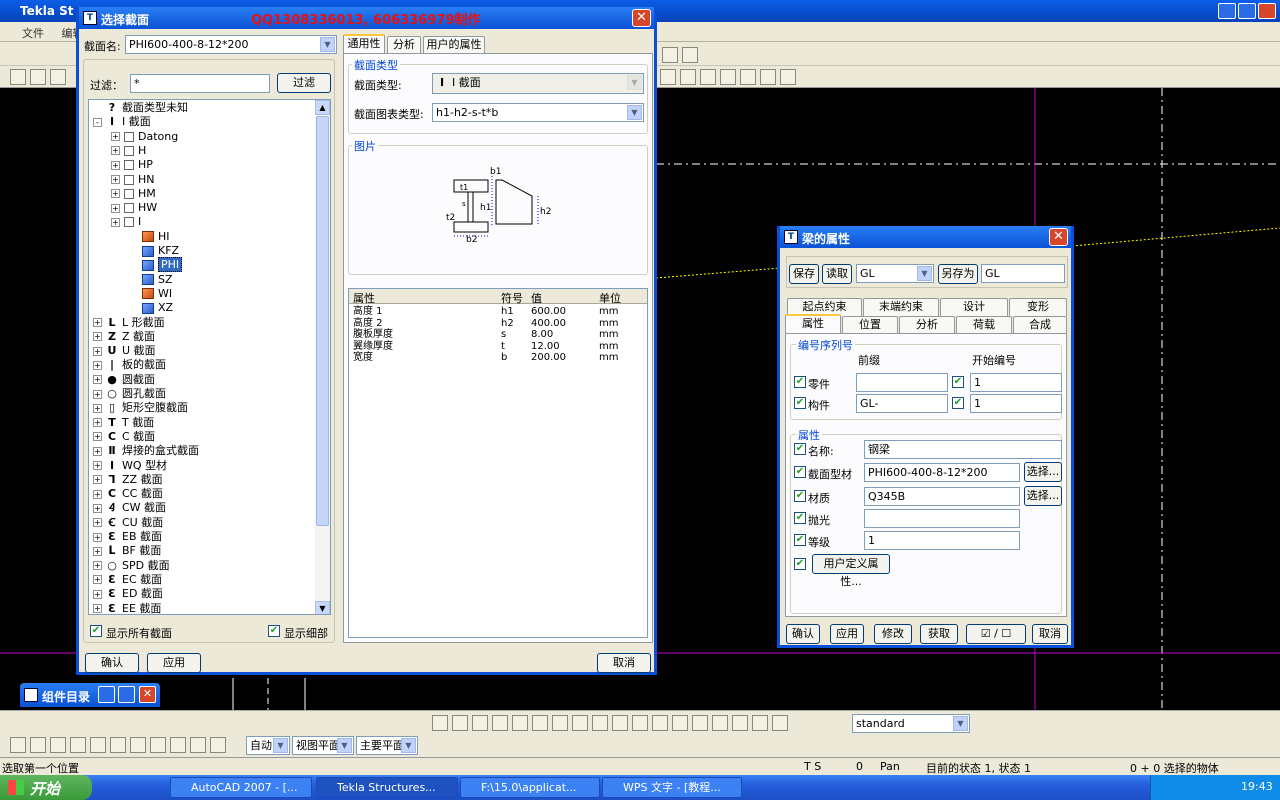 The image size is (1280, 800). I want to click on tree-item: + HW, so click(134, 208).